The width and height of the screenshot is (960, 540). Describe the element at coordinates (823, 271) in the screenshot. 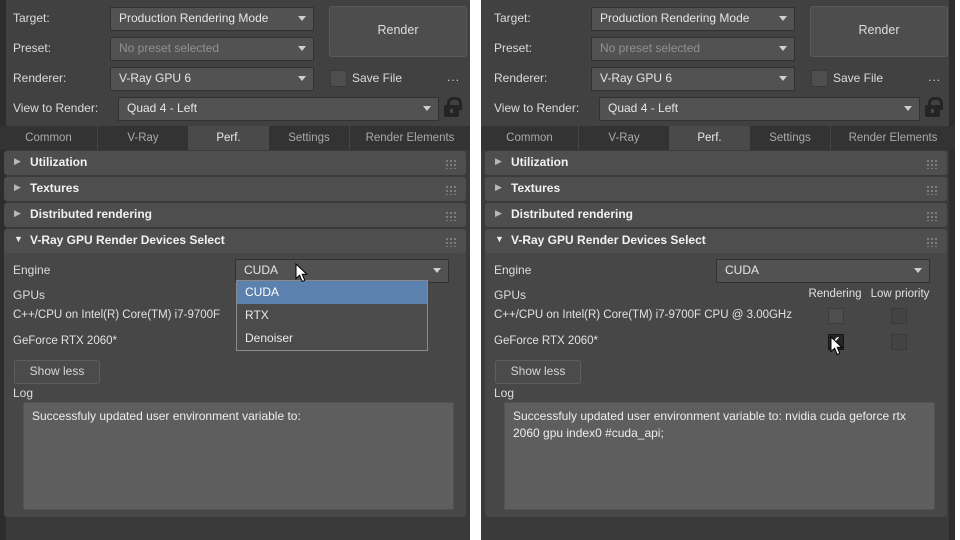

I see `engine-dropdown: CUDA` at that location.